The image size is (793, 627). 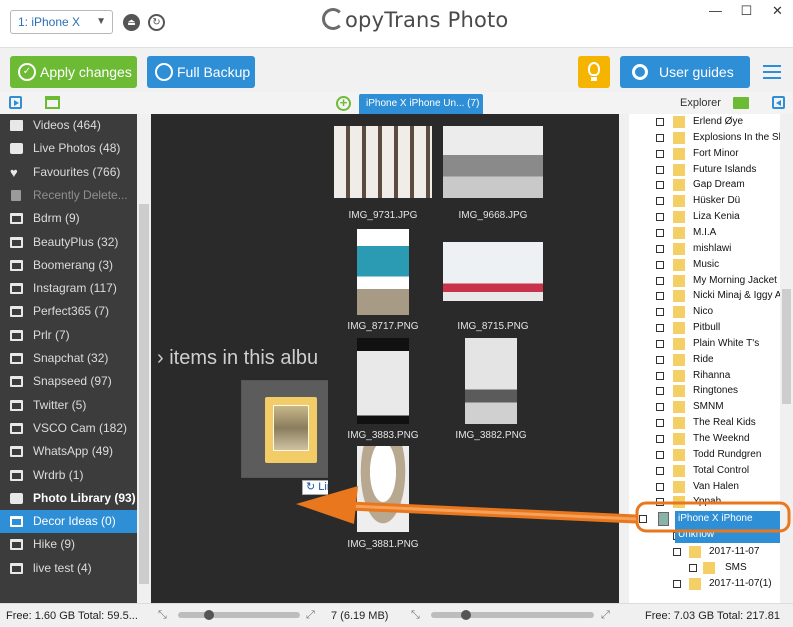 What do you see at coordinates (68, 265) in the screenshot?
I see `album-item: Boomerang (3)` at bounding box center [68, 265].